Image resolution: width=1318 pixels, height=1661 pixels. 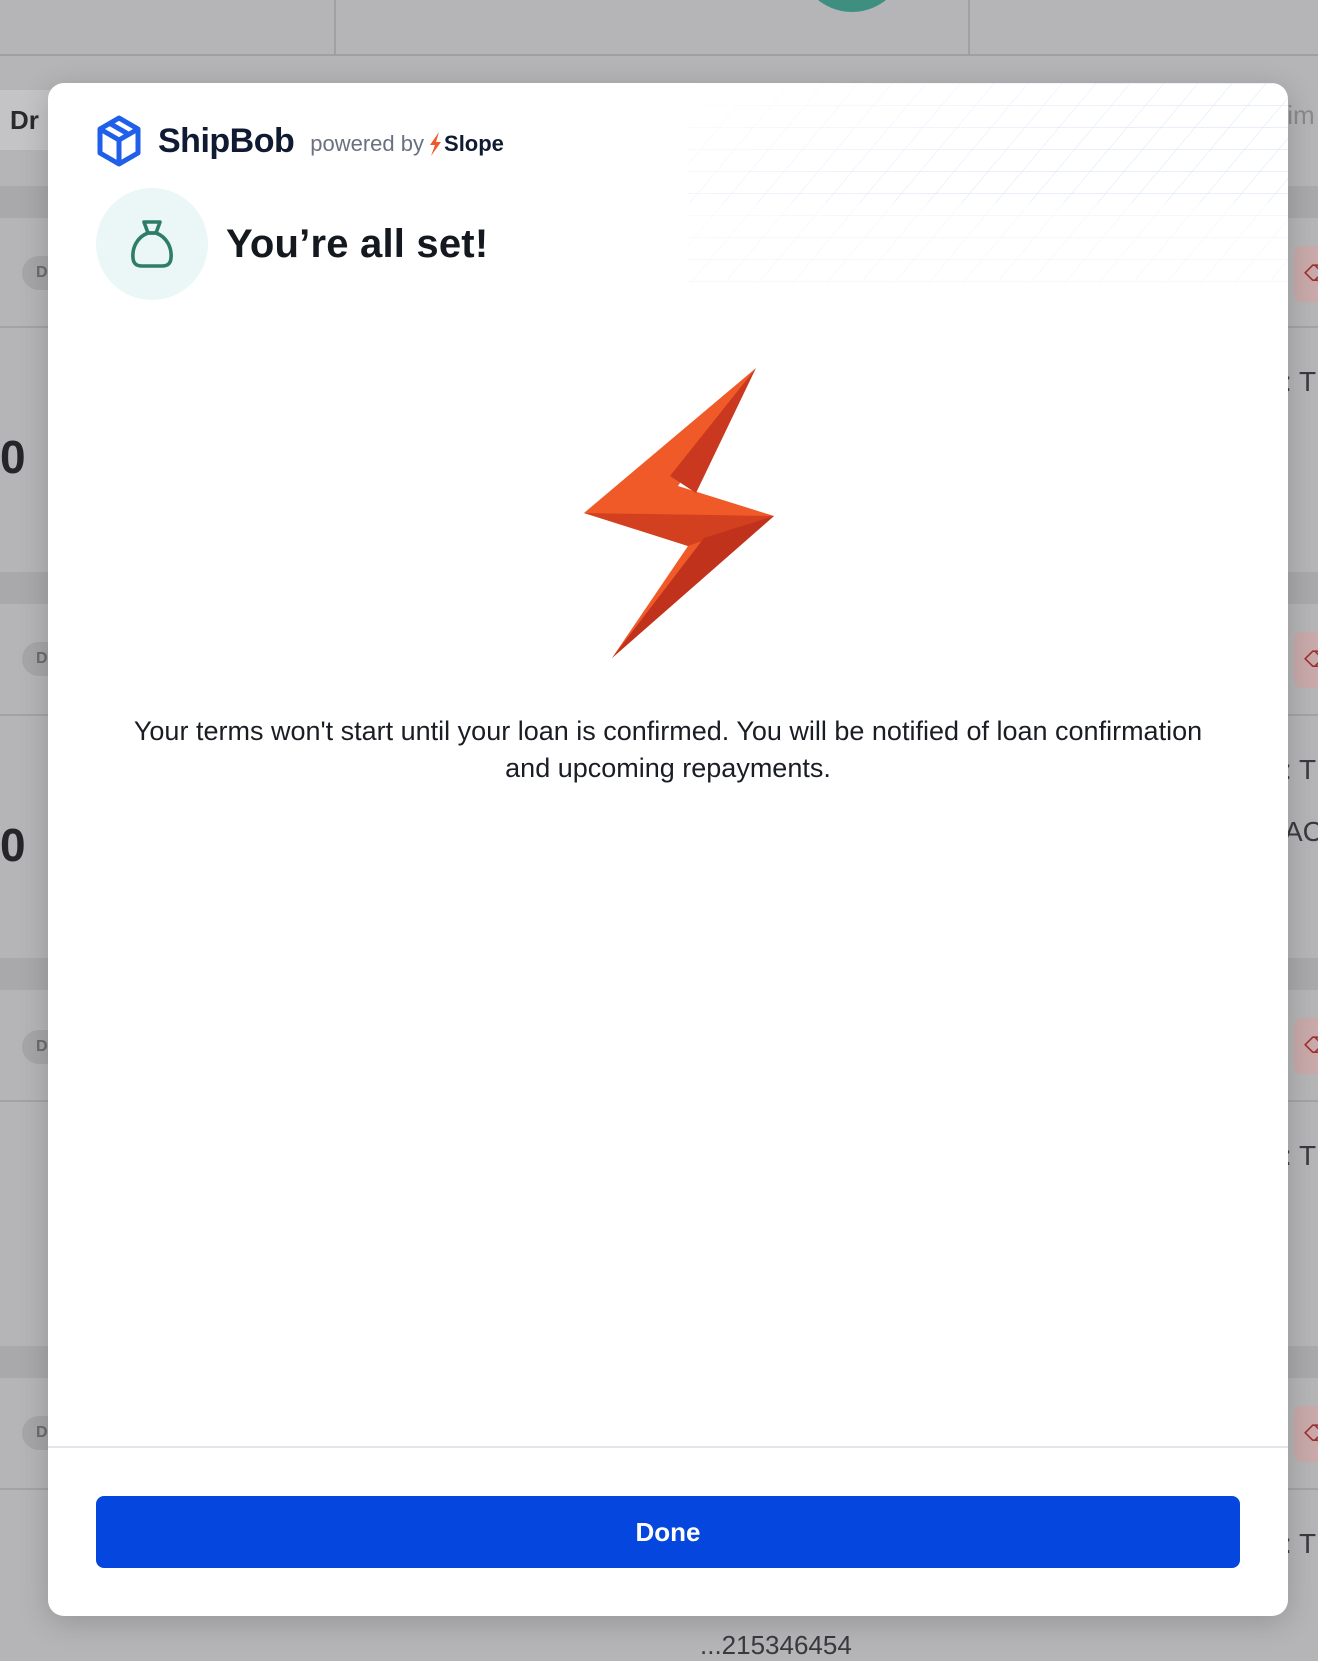 I want to click on done-button: Done, so click(x=668, y=1532).